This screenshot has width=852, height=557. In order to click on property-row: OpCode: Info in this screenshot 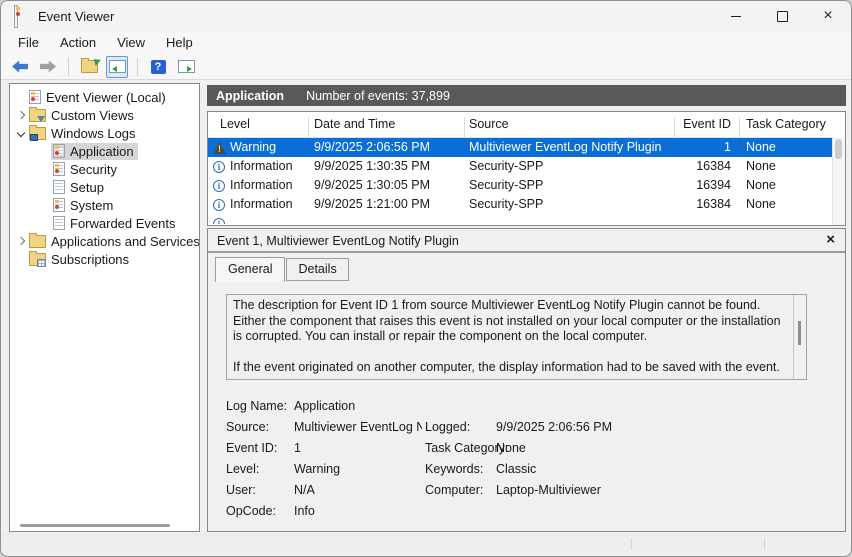, I will do `click(526, 512)`.